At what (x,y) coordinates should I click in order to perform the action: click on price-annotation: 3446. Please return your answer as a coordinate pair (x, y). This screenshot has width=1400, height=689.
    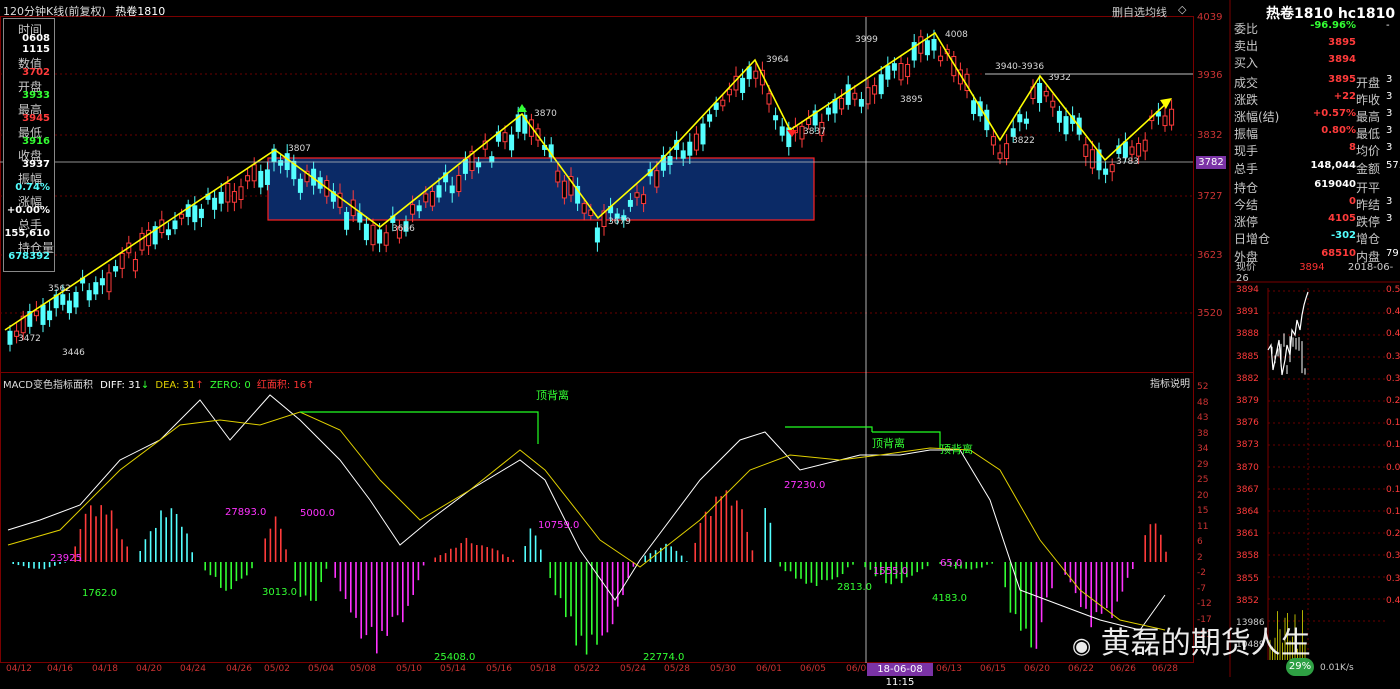
    Looking at the image, I should click on (73, 353).